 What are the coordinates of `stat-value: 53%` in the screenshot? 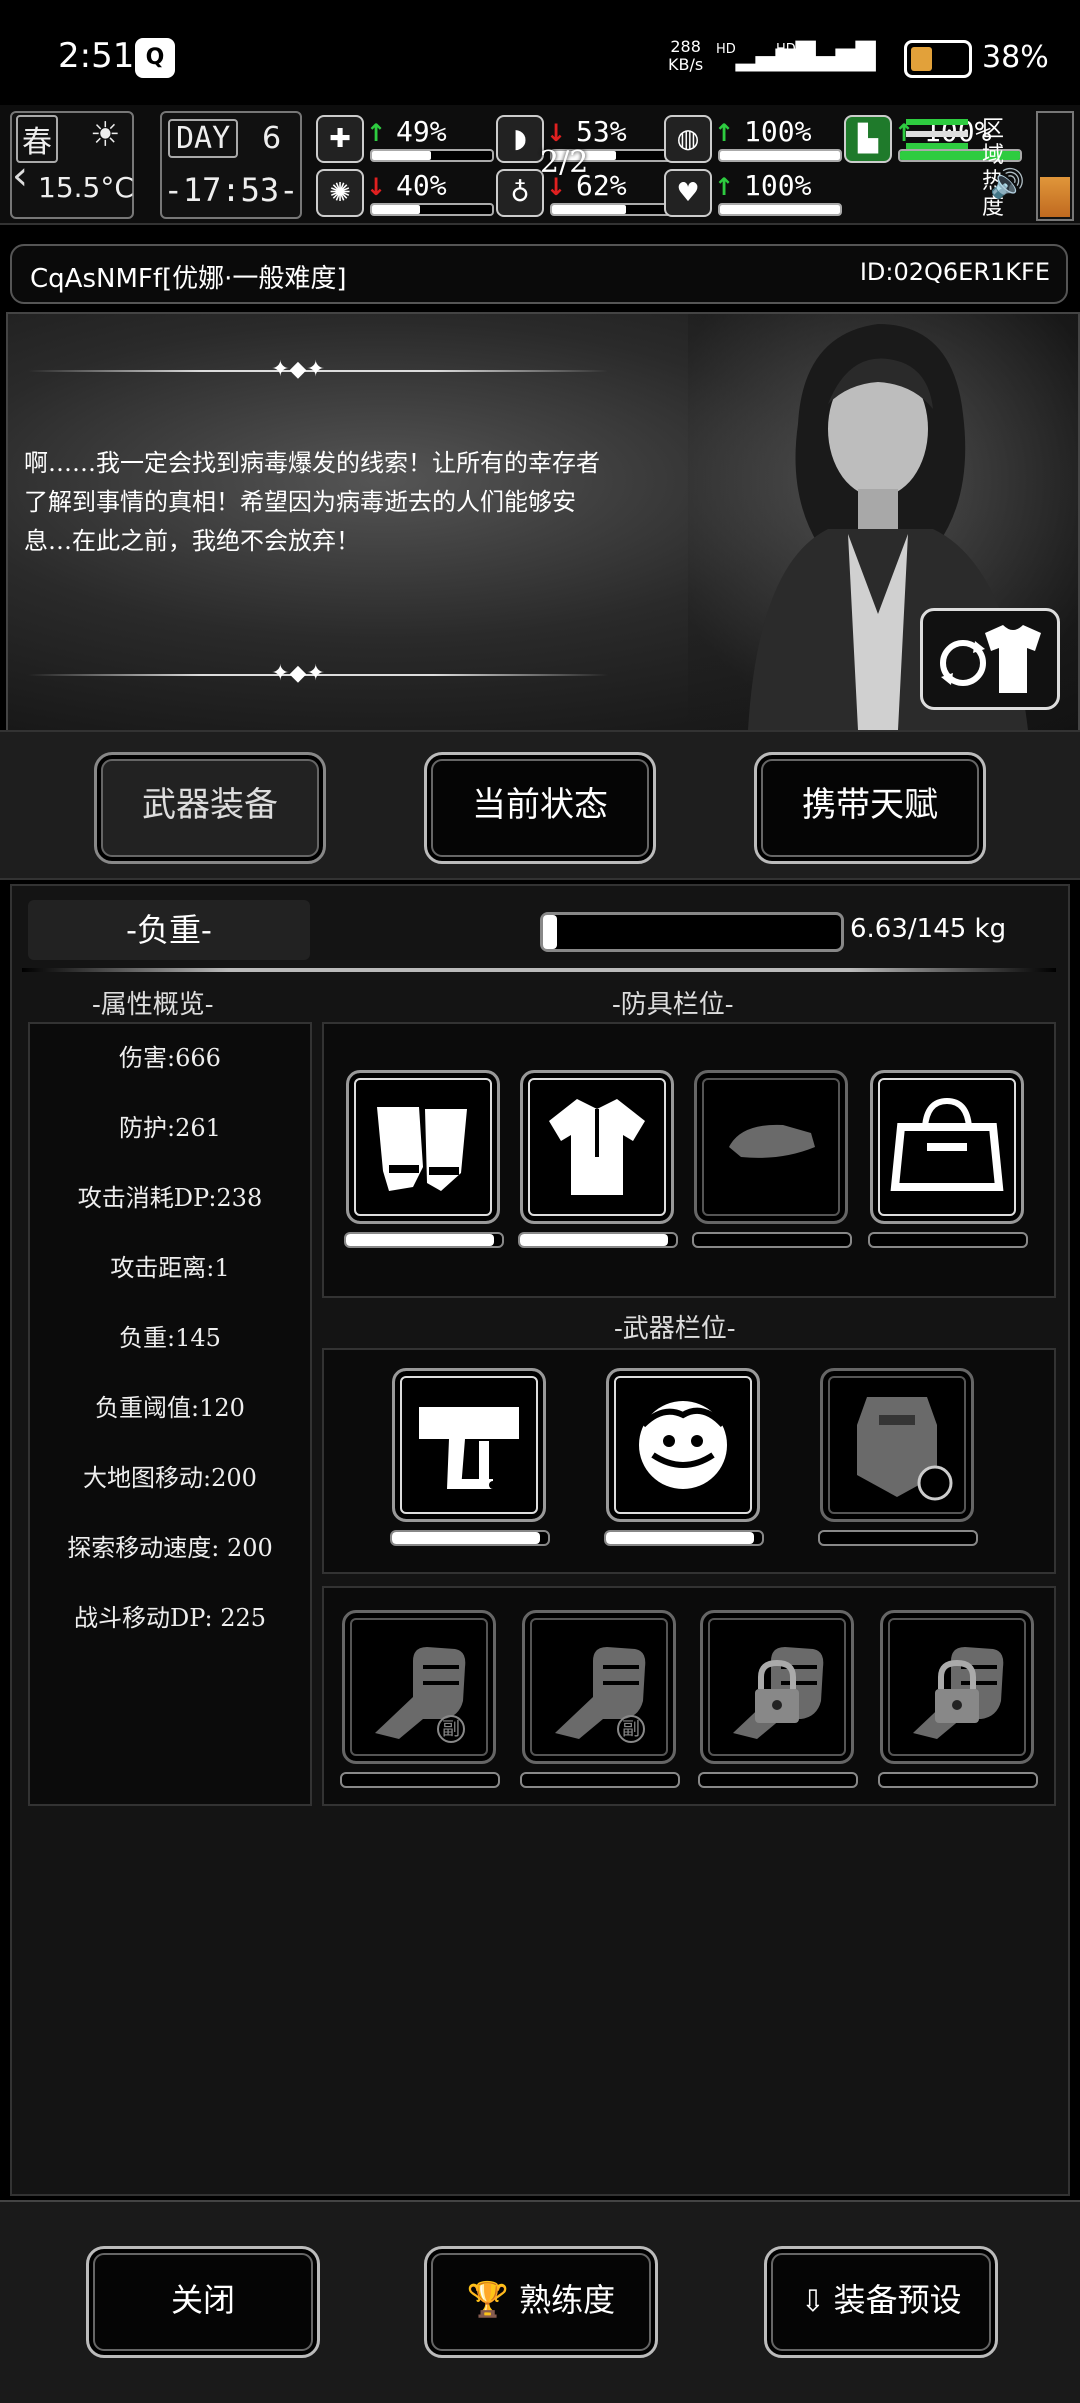 It's located at (601, 131).